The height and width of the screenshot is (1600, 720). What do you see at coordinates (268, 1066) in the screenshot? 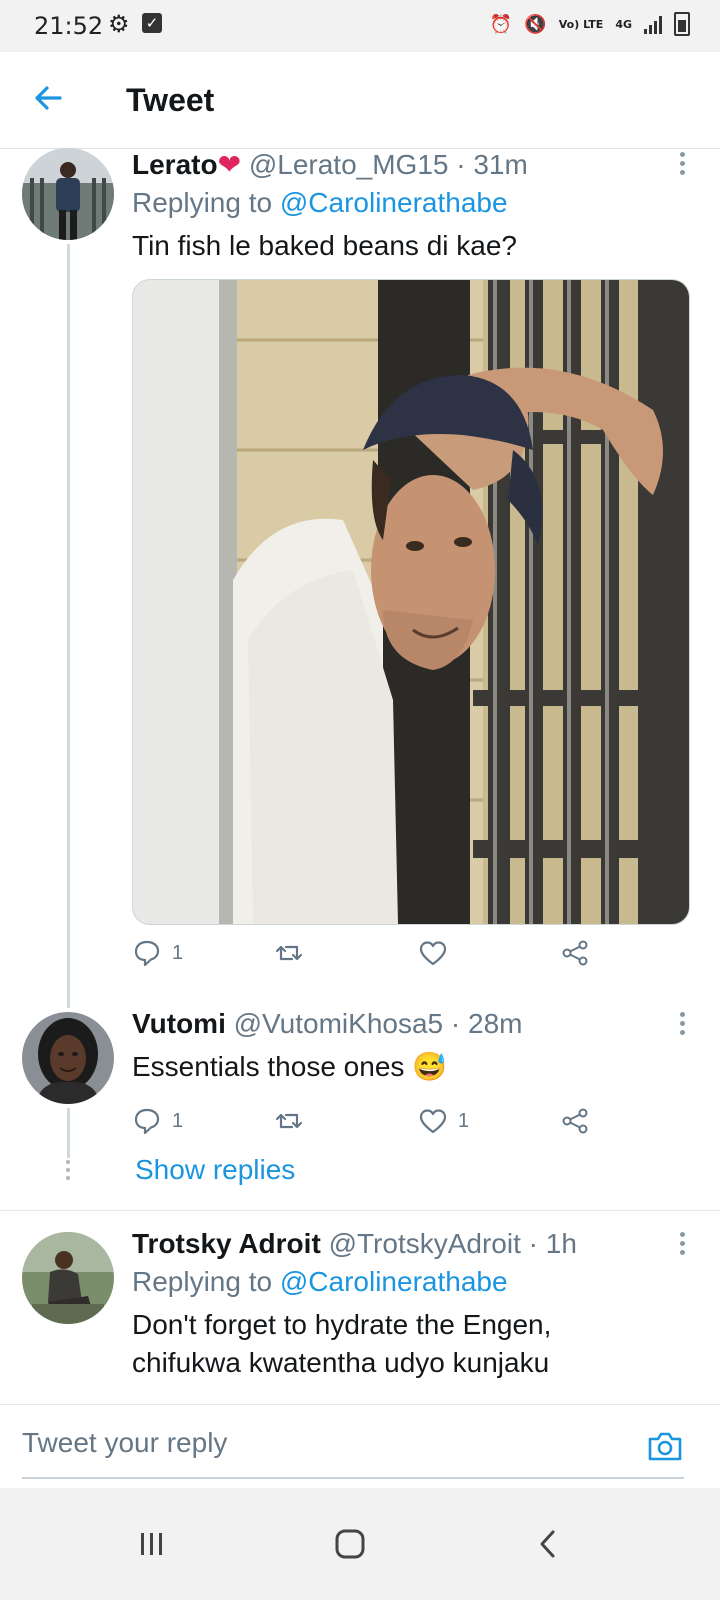
I see `tweet-text: Essentials those ones` at bounding box center [268, 1066].